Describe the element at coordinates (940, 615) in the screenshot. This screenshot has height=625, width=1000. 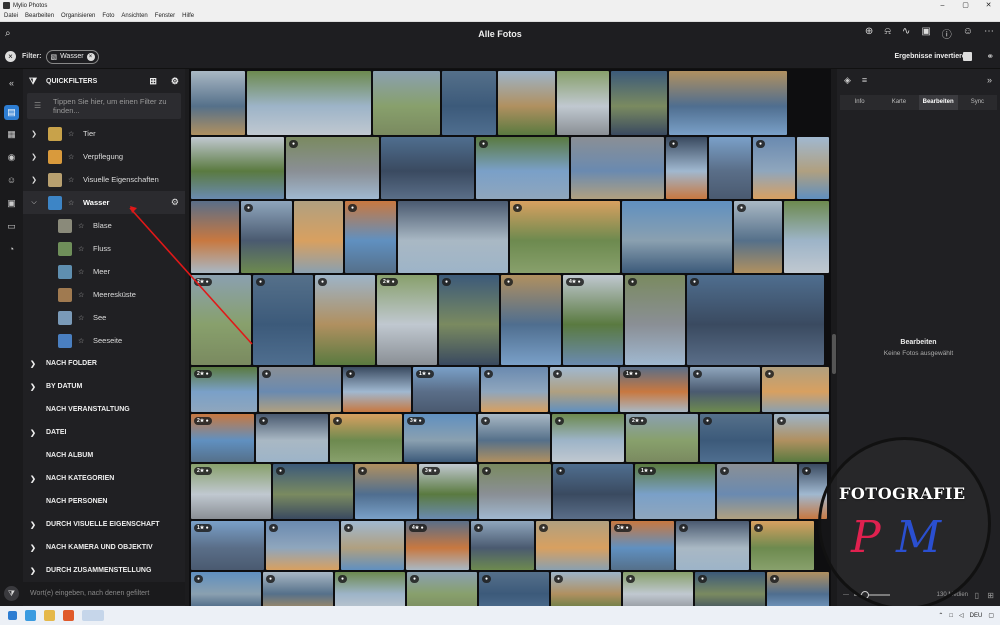
I see `chevron-up-icon: ⌃` at that location.